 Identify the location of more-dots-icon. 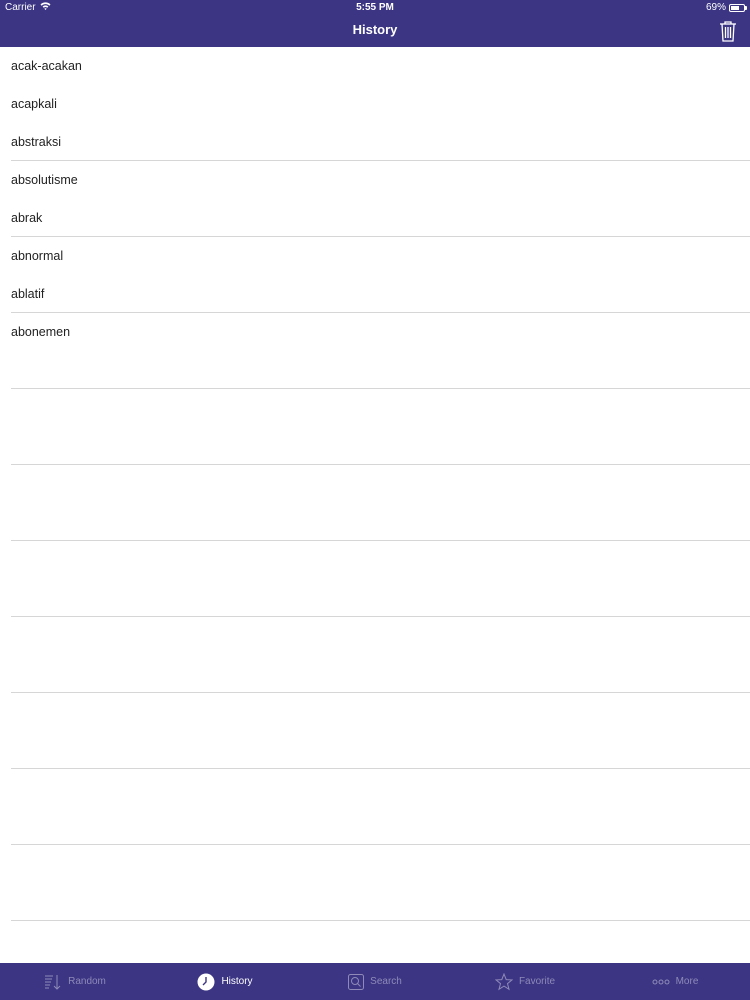
(661, 982).